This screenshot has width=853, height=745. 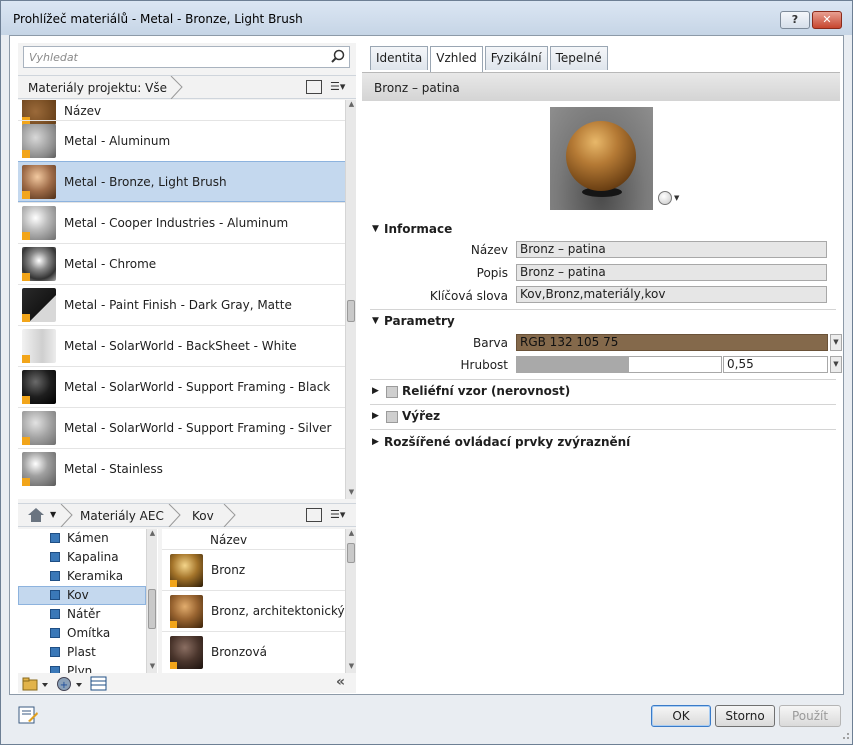 What do you see at coordinates (836, 364) in the screenshot?
I see `roughness-dropdown-icon: ▼` at bounding box center [836, 364].